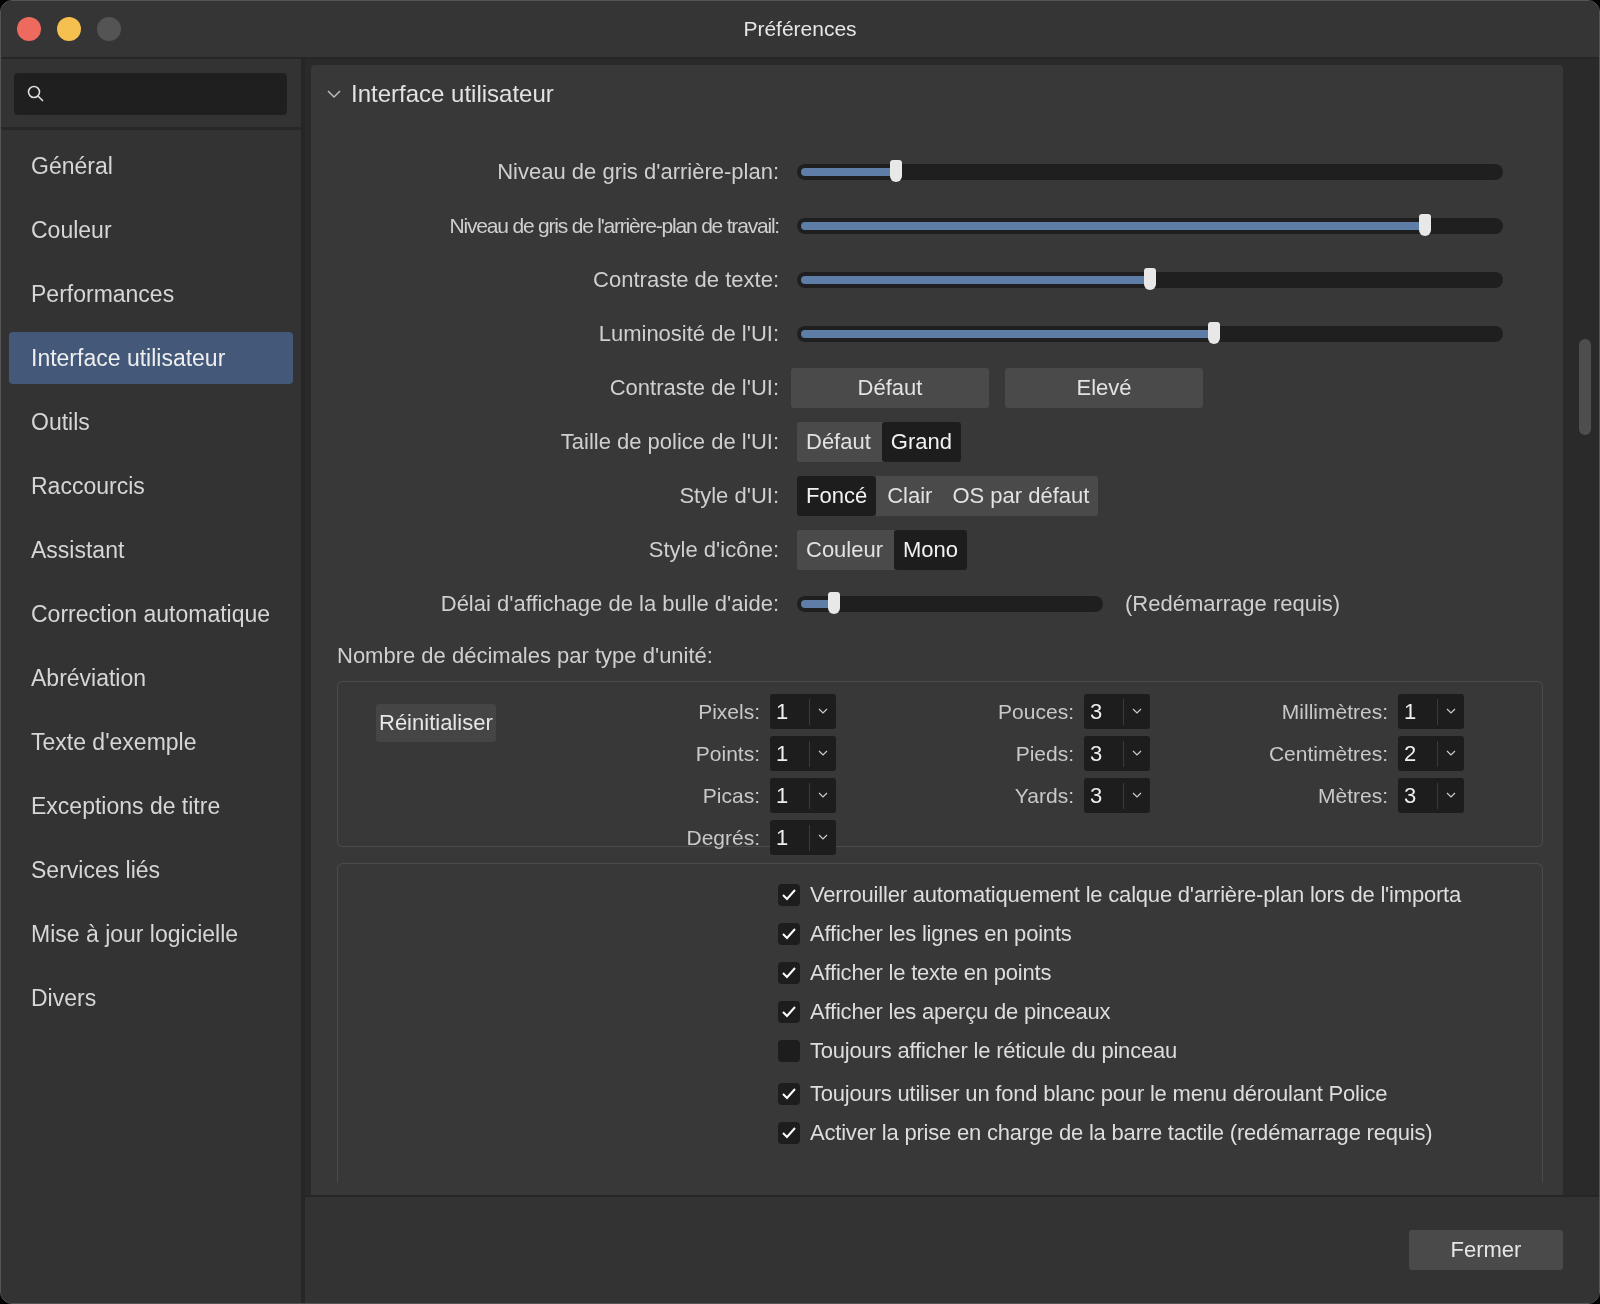 The width and height of the screenshot is (1600, 1304). Describe the element at coordinates (29, 29) in the screenshot. I see `close-button` at that location.